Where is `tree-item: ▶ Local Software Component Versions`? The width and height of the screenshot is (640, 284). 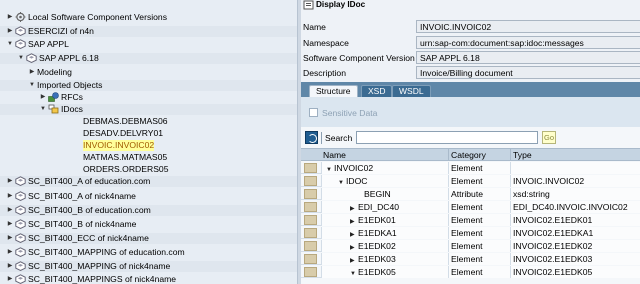 tree-item: ▶ Local Software Component Versions is located at coordinates (148, 17).